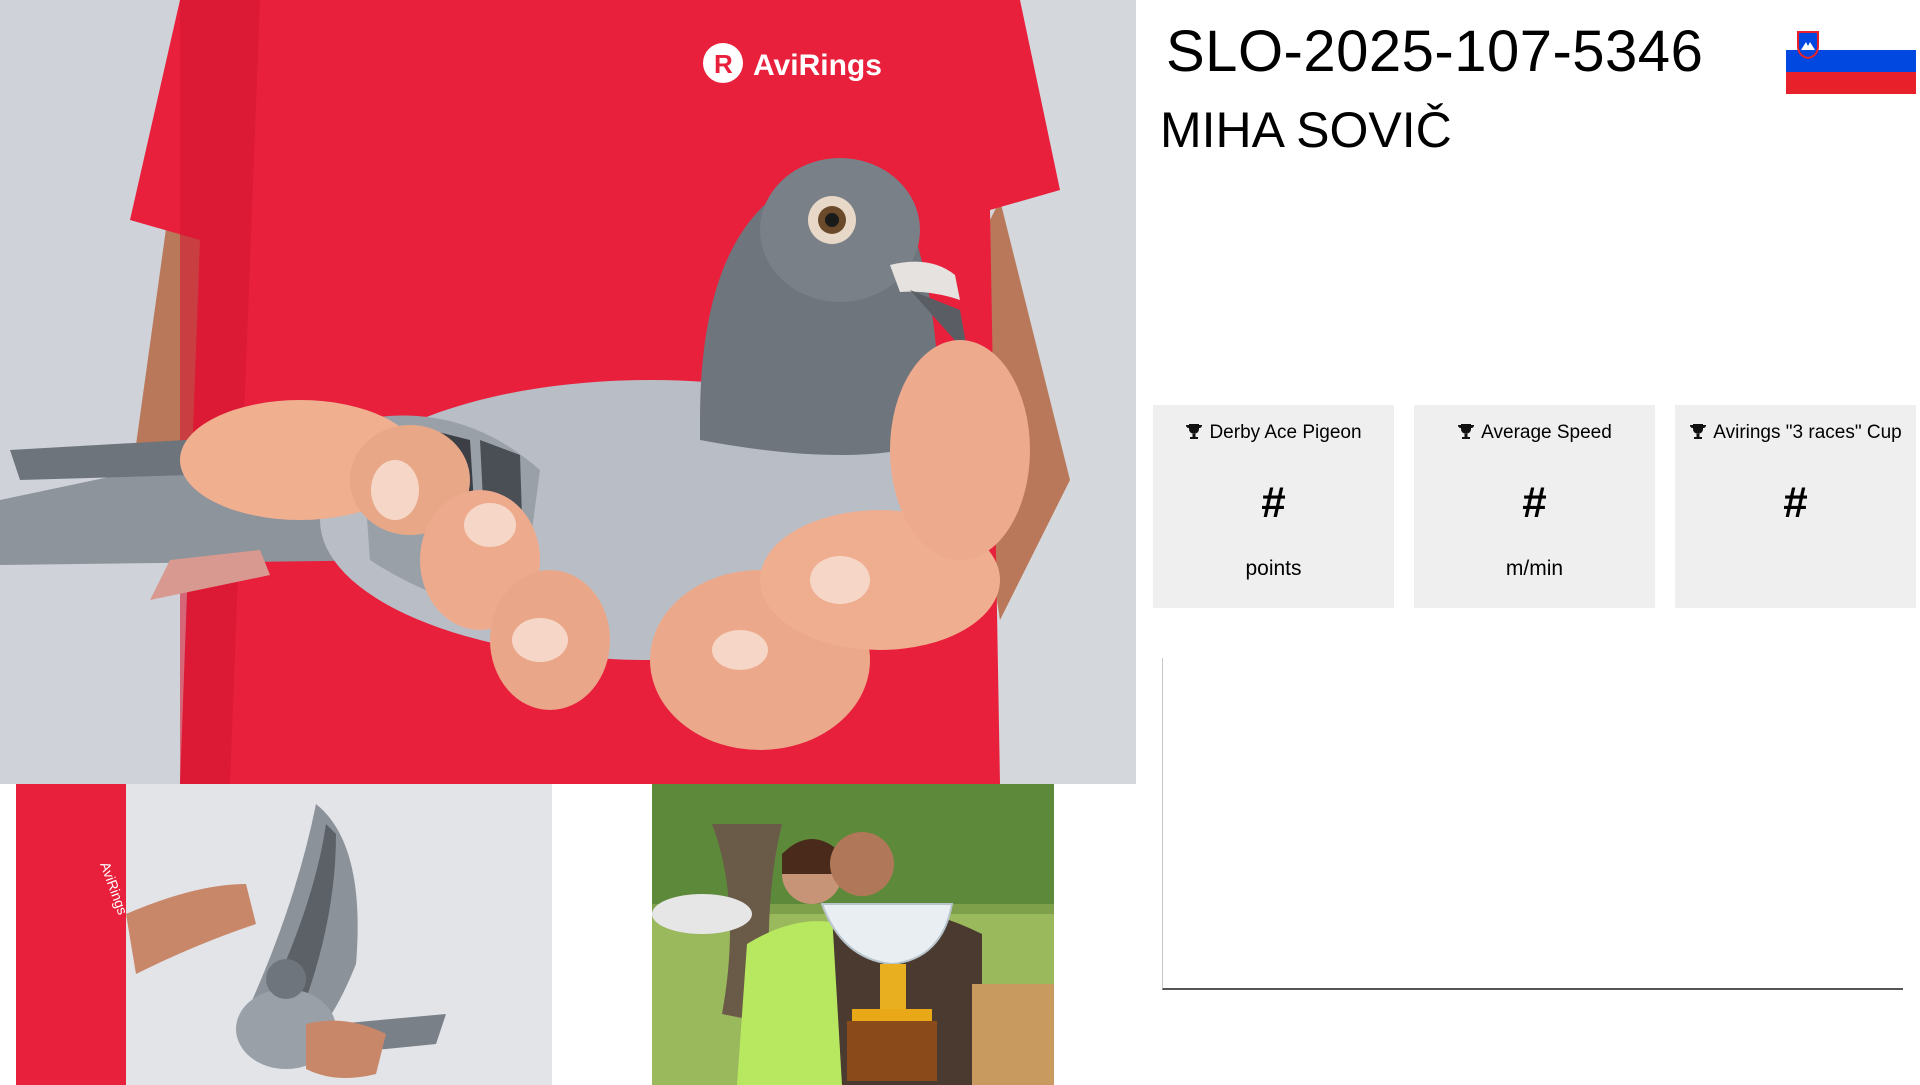 This screenshot has height=1085, width=1920. I want to click on stat-unit: m/min, so click(1534, 568).